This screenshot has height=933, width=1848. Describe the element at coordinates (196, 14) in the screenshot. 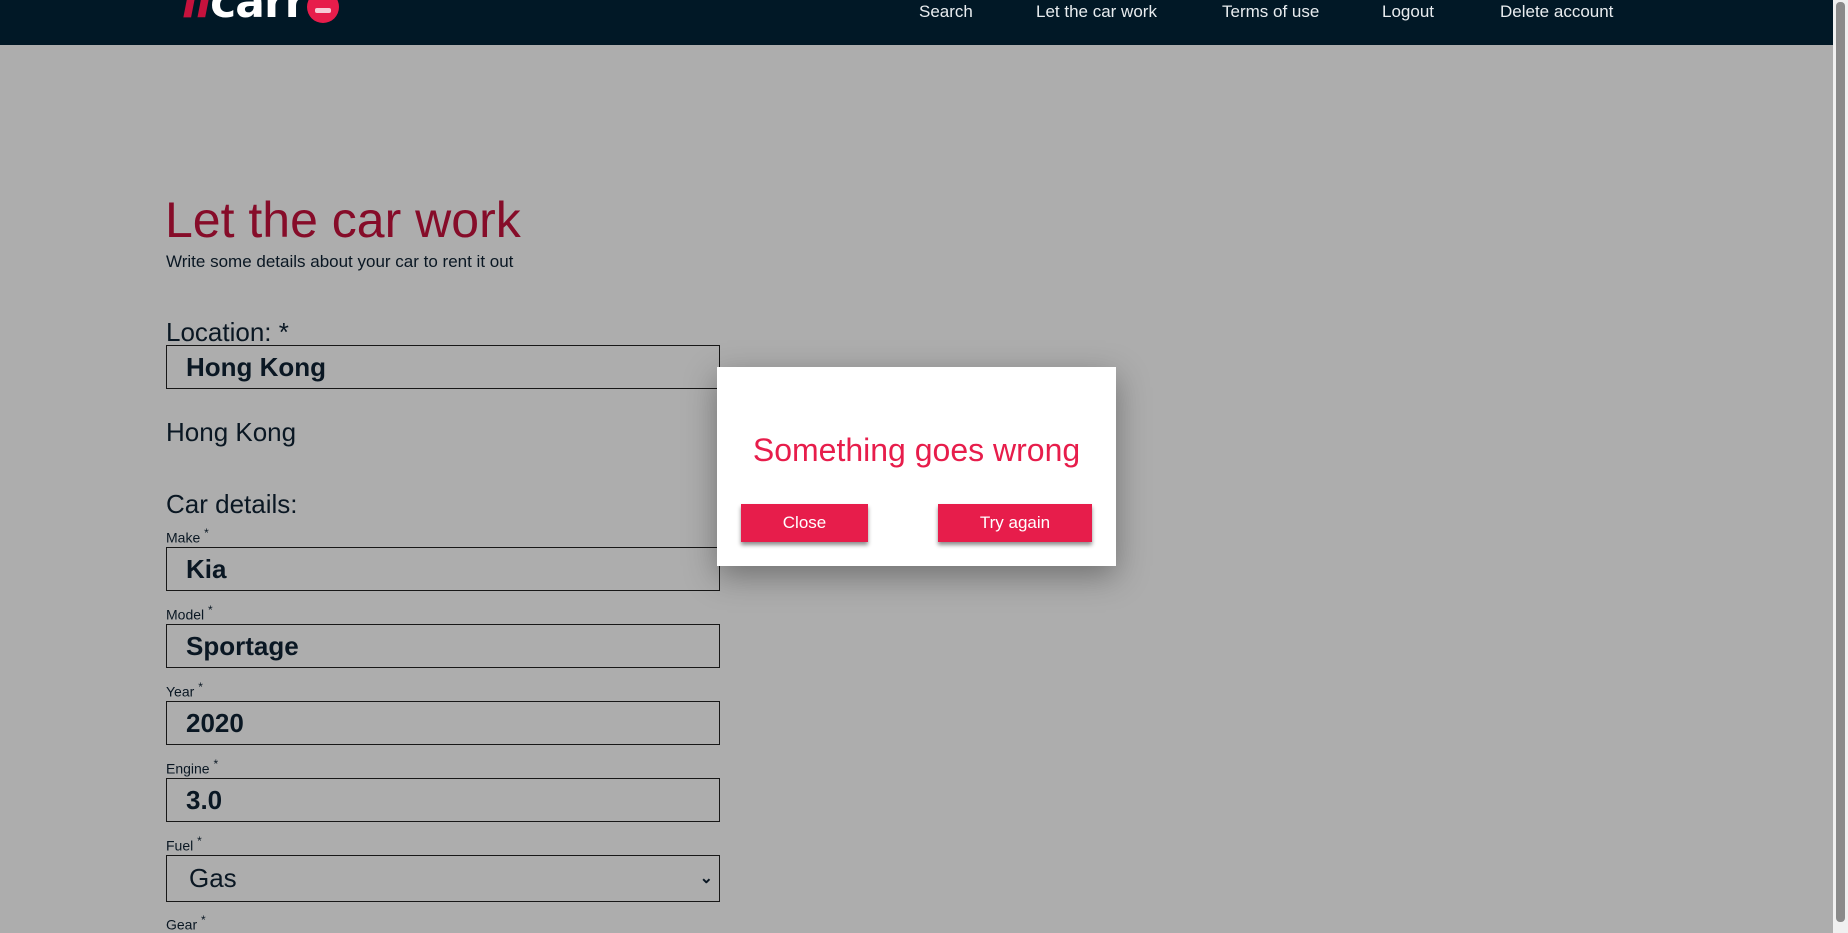

I see `logo-prefix: il` at that location.